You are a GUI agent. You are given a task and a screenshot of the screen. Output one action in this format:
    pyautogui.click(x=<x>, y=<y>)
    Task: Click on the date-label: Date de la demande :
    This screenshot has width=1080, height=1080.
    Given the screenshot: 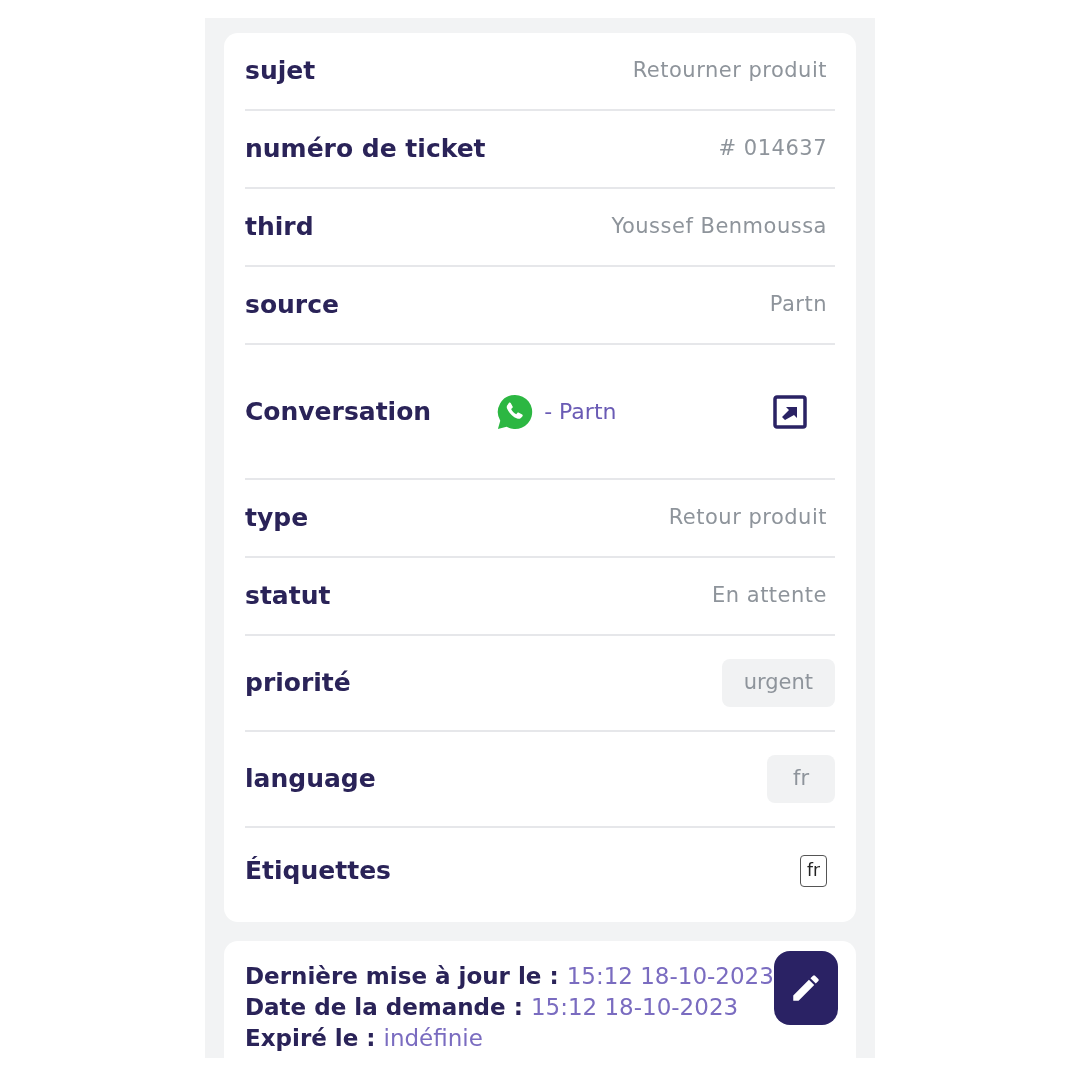 What is the action you would take?
    pyautogui.click(x=384, y=1007)
    